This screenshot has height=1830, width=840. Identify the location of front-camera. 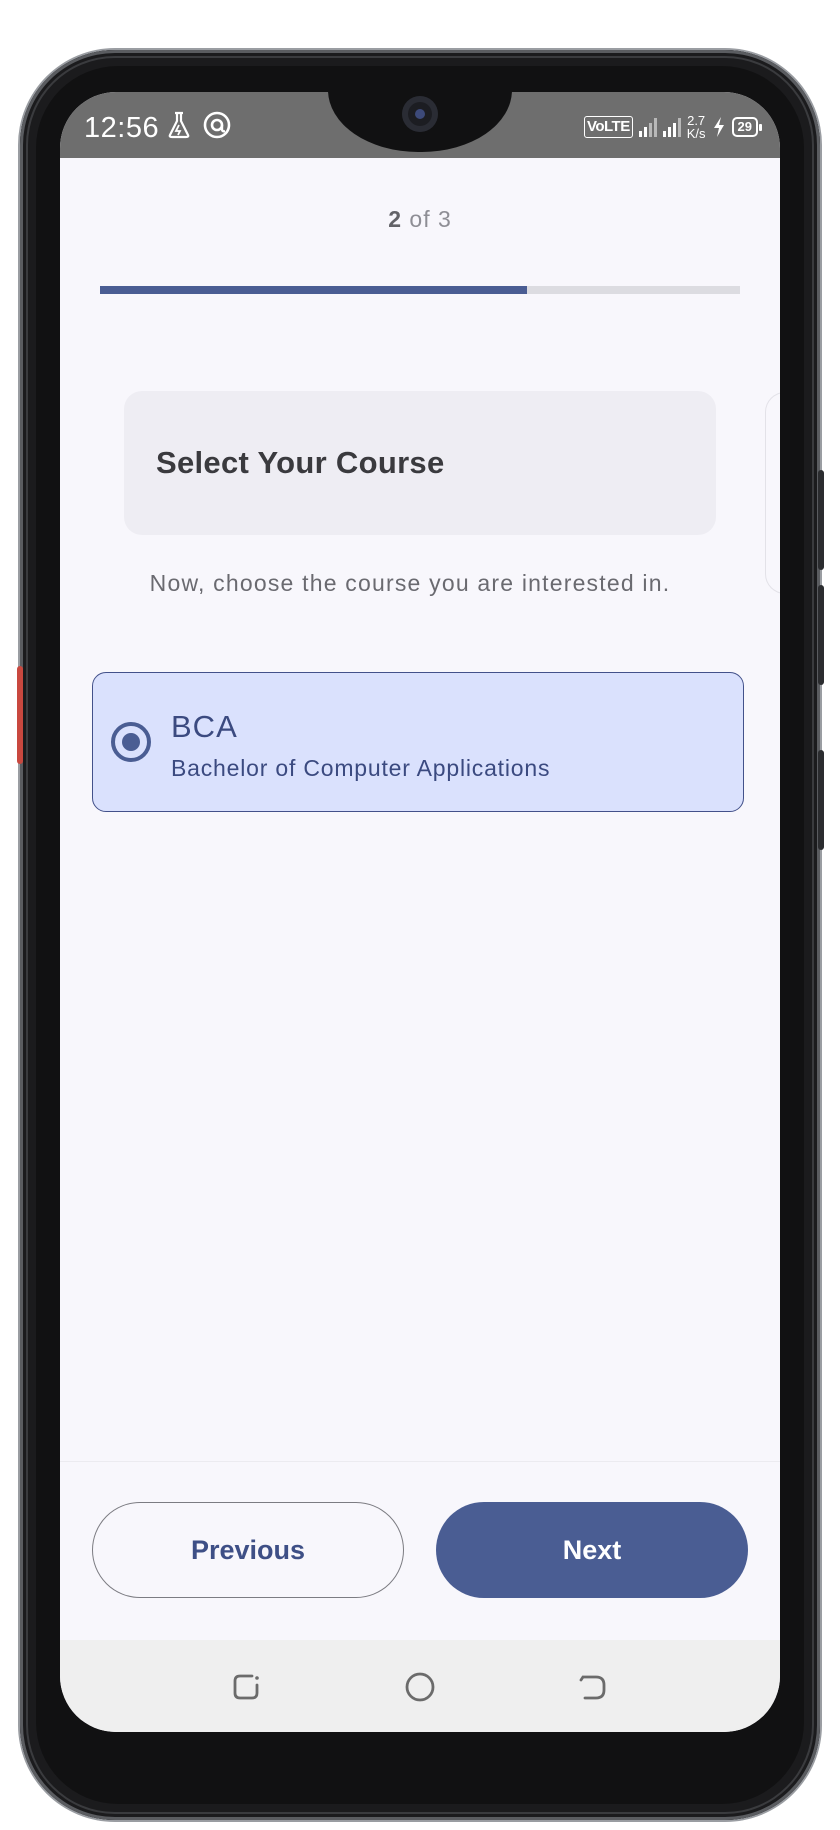
(420, 114).